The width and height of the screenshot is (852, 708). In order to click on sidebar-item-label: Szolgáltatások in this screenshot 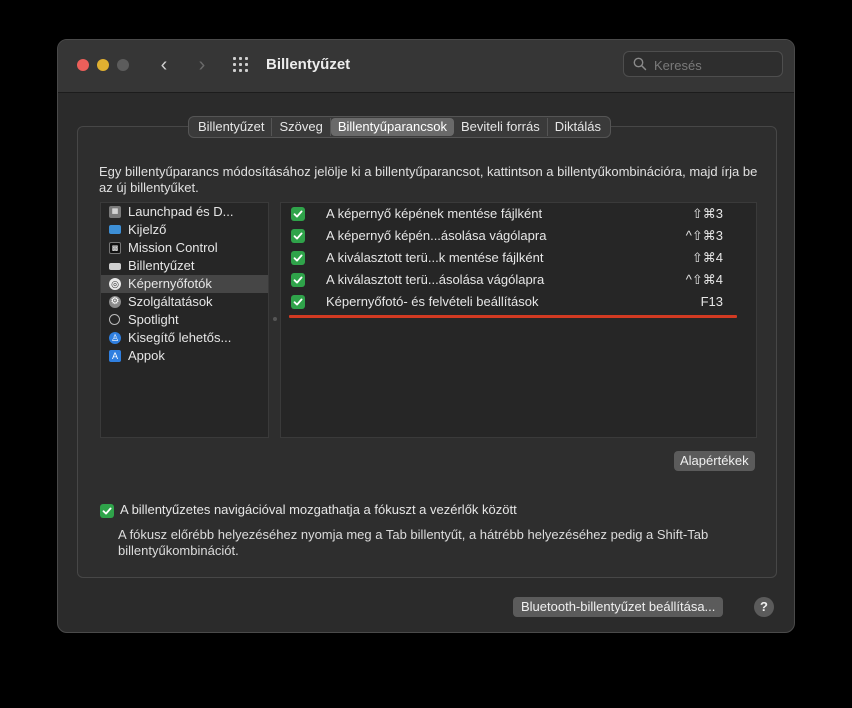, I will do `click(170, 301)`.